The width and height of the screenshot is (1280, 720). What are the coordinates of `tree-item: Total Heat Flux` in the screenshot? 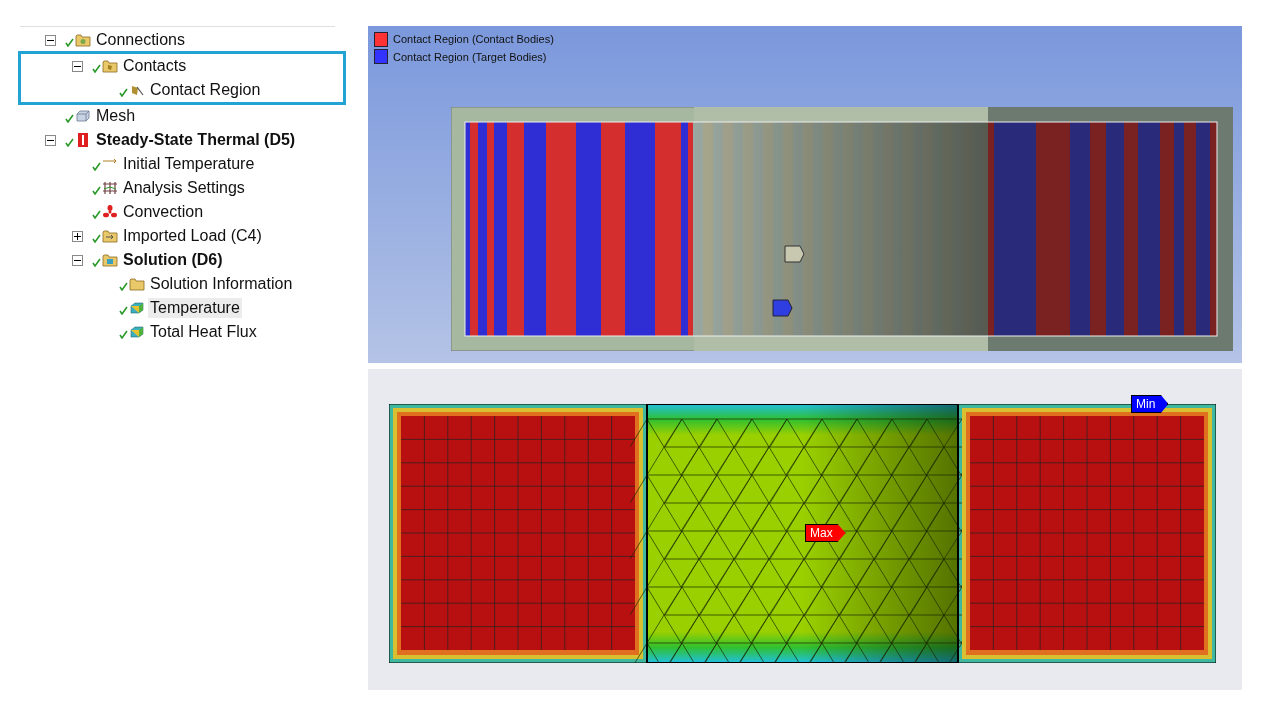 It's located at (203, 332).